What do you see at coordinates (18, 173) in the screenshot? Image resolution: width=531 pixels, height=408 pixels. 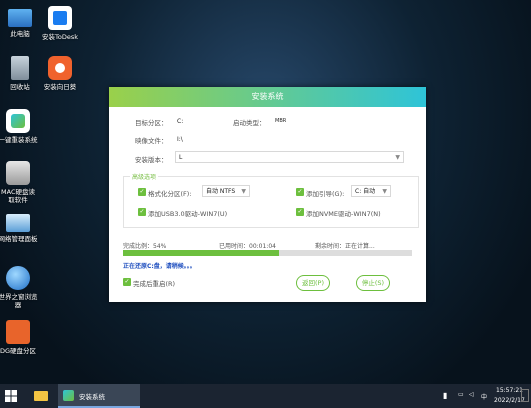 I see `mac-disk-icon` at bounding box center [18, 173].